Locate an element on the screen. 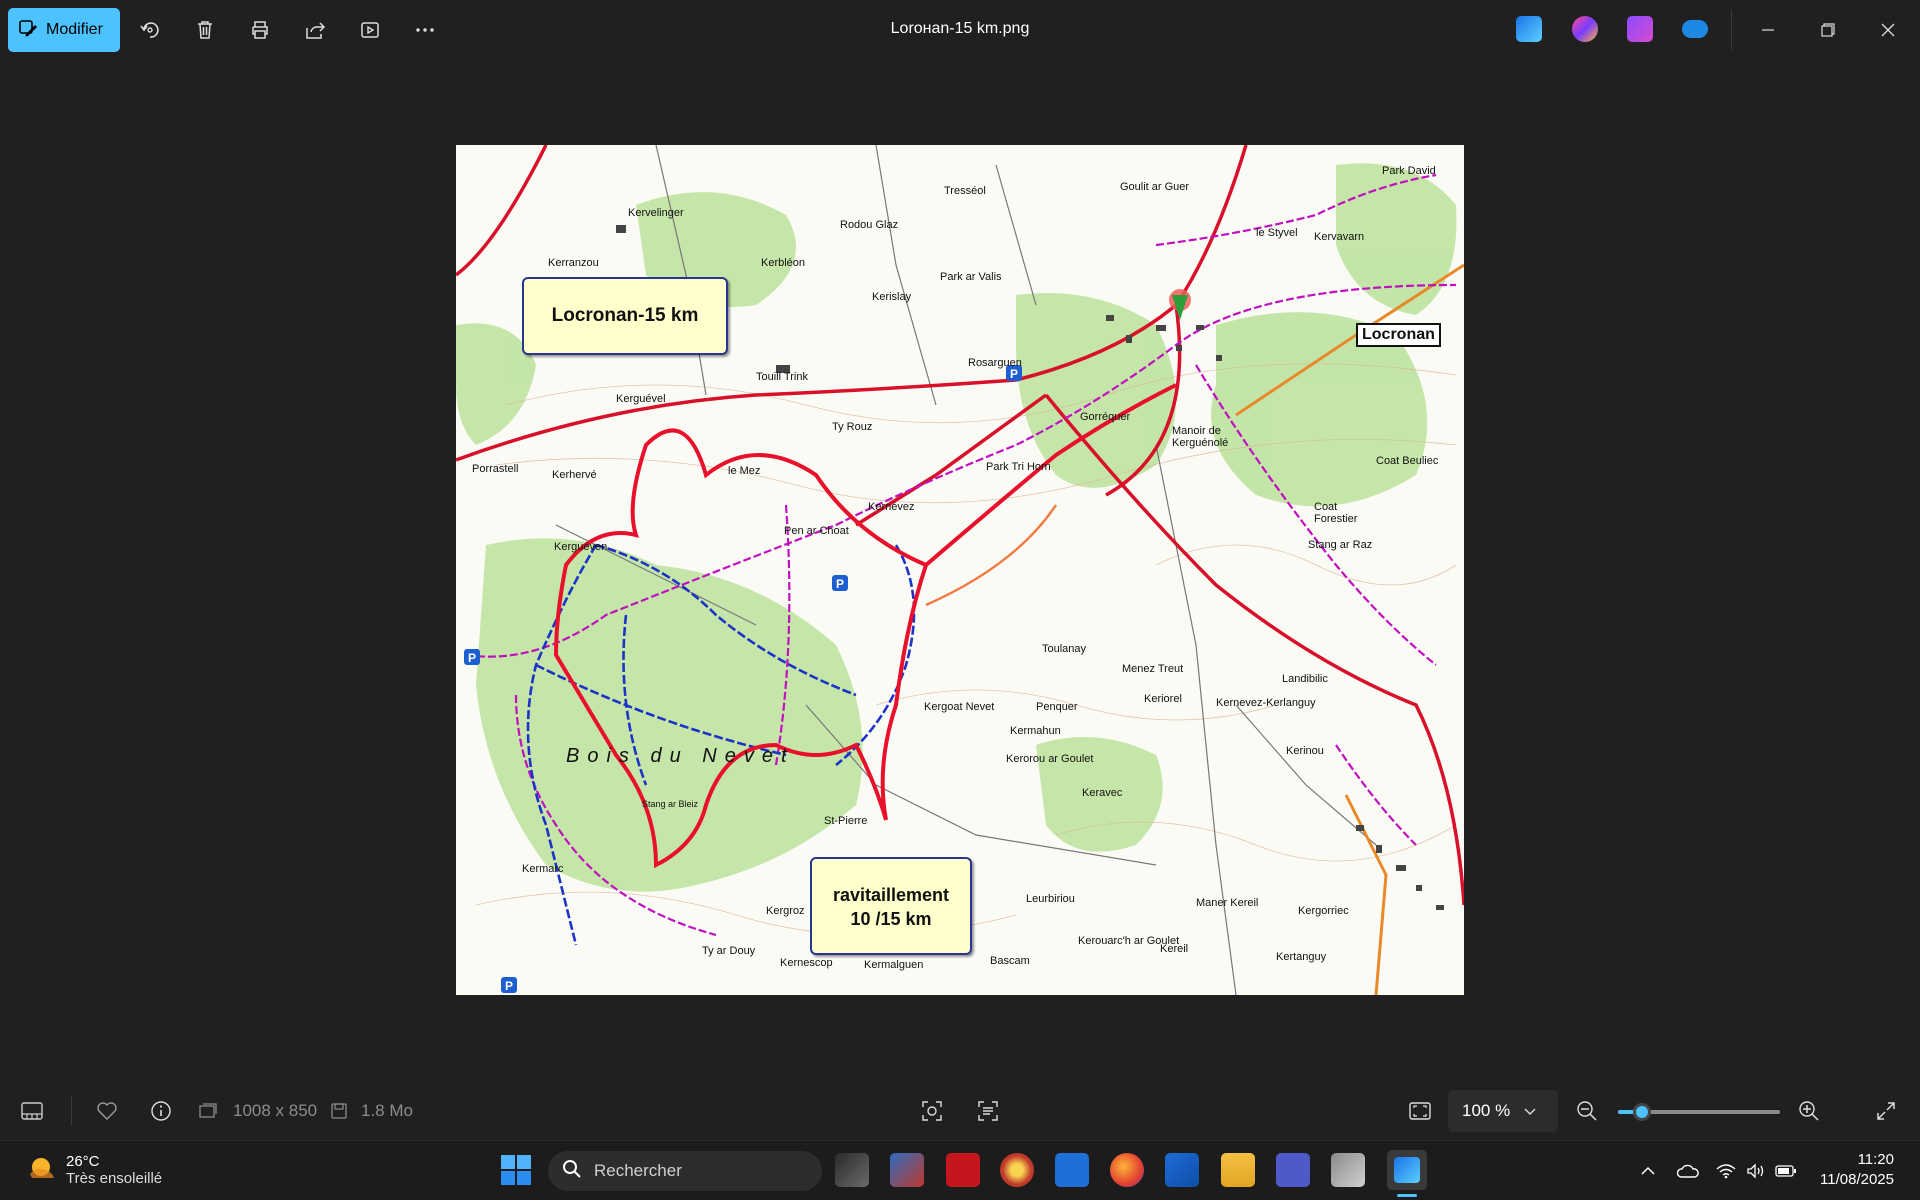 This screenshot has height=1200, width=1920. teams-icon is located at coordinates (1293, 1170).